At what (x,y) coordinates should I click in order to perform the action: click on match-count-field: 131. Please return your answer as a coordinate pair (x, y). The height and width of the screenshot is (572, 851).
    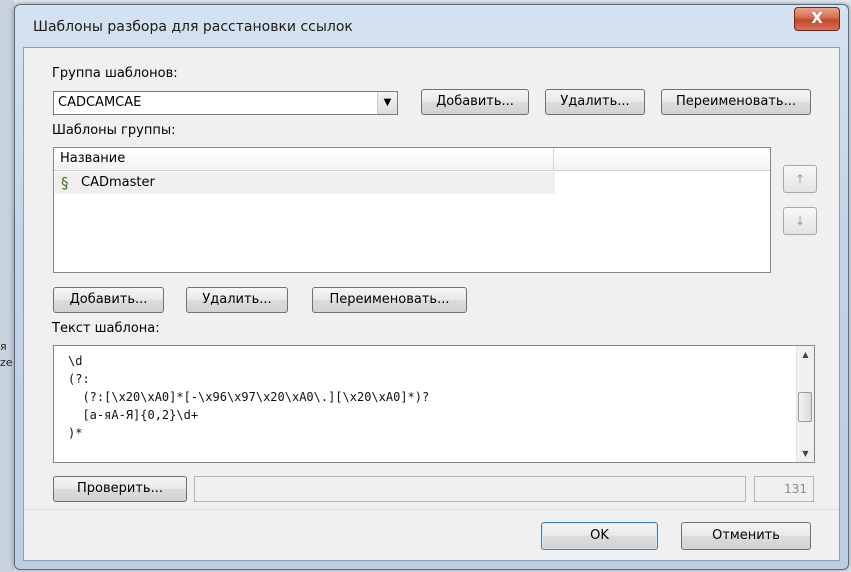
    Looking at the image, I should click on (784, 489).